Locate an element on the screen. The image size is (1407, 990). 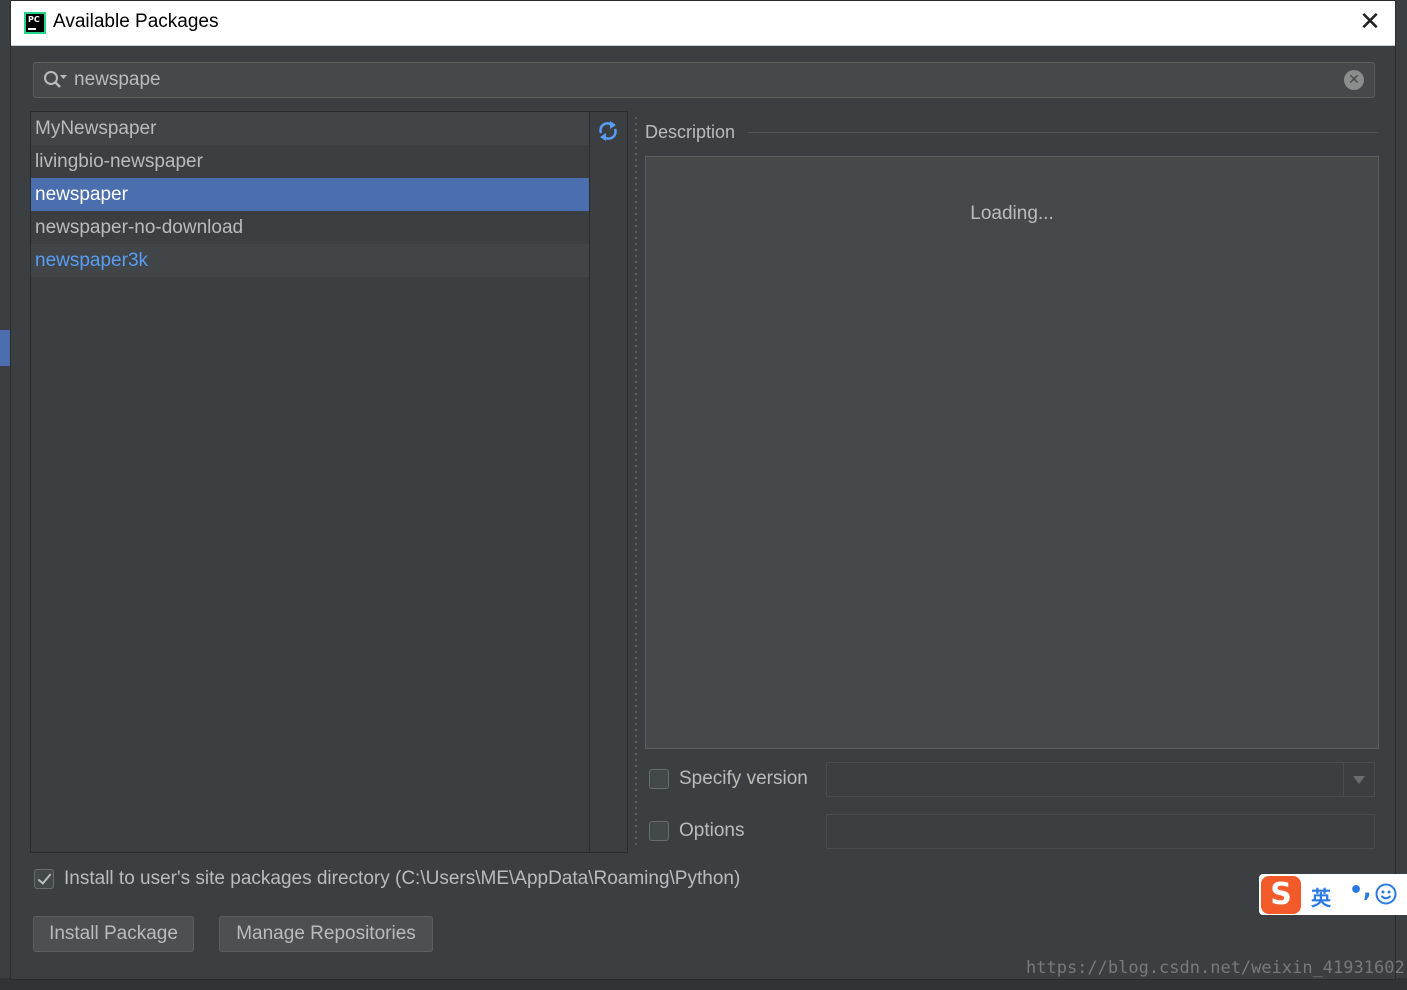
title-bar: PC Available Packages ✕ is located at coordinates (703, 23).